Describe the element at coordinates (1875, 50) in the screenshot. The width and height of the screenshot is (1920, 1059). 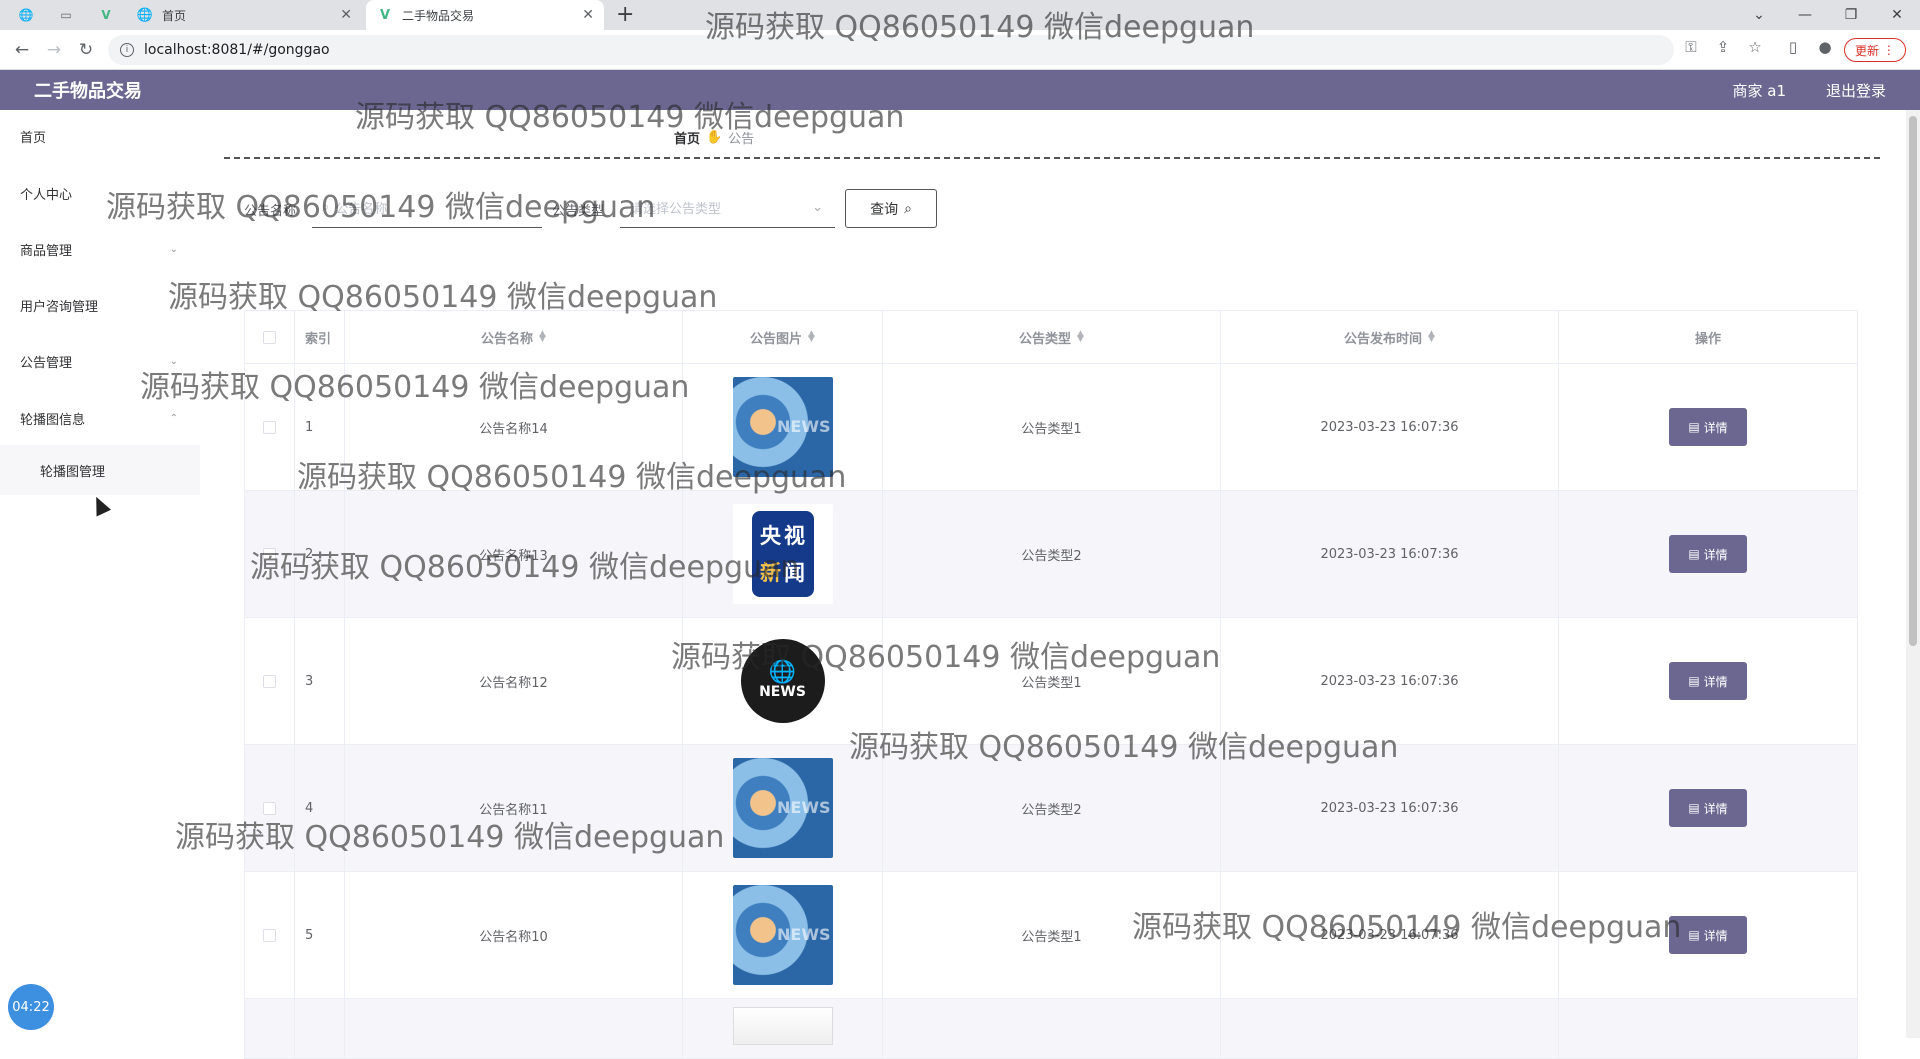
I see `update-button: 更新 ⋮` at that location.